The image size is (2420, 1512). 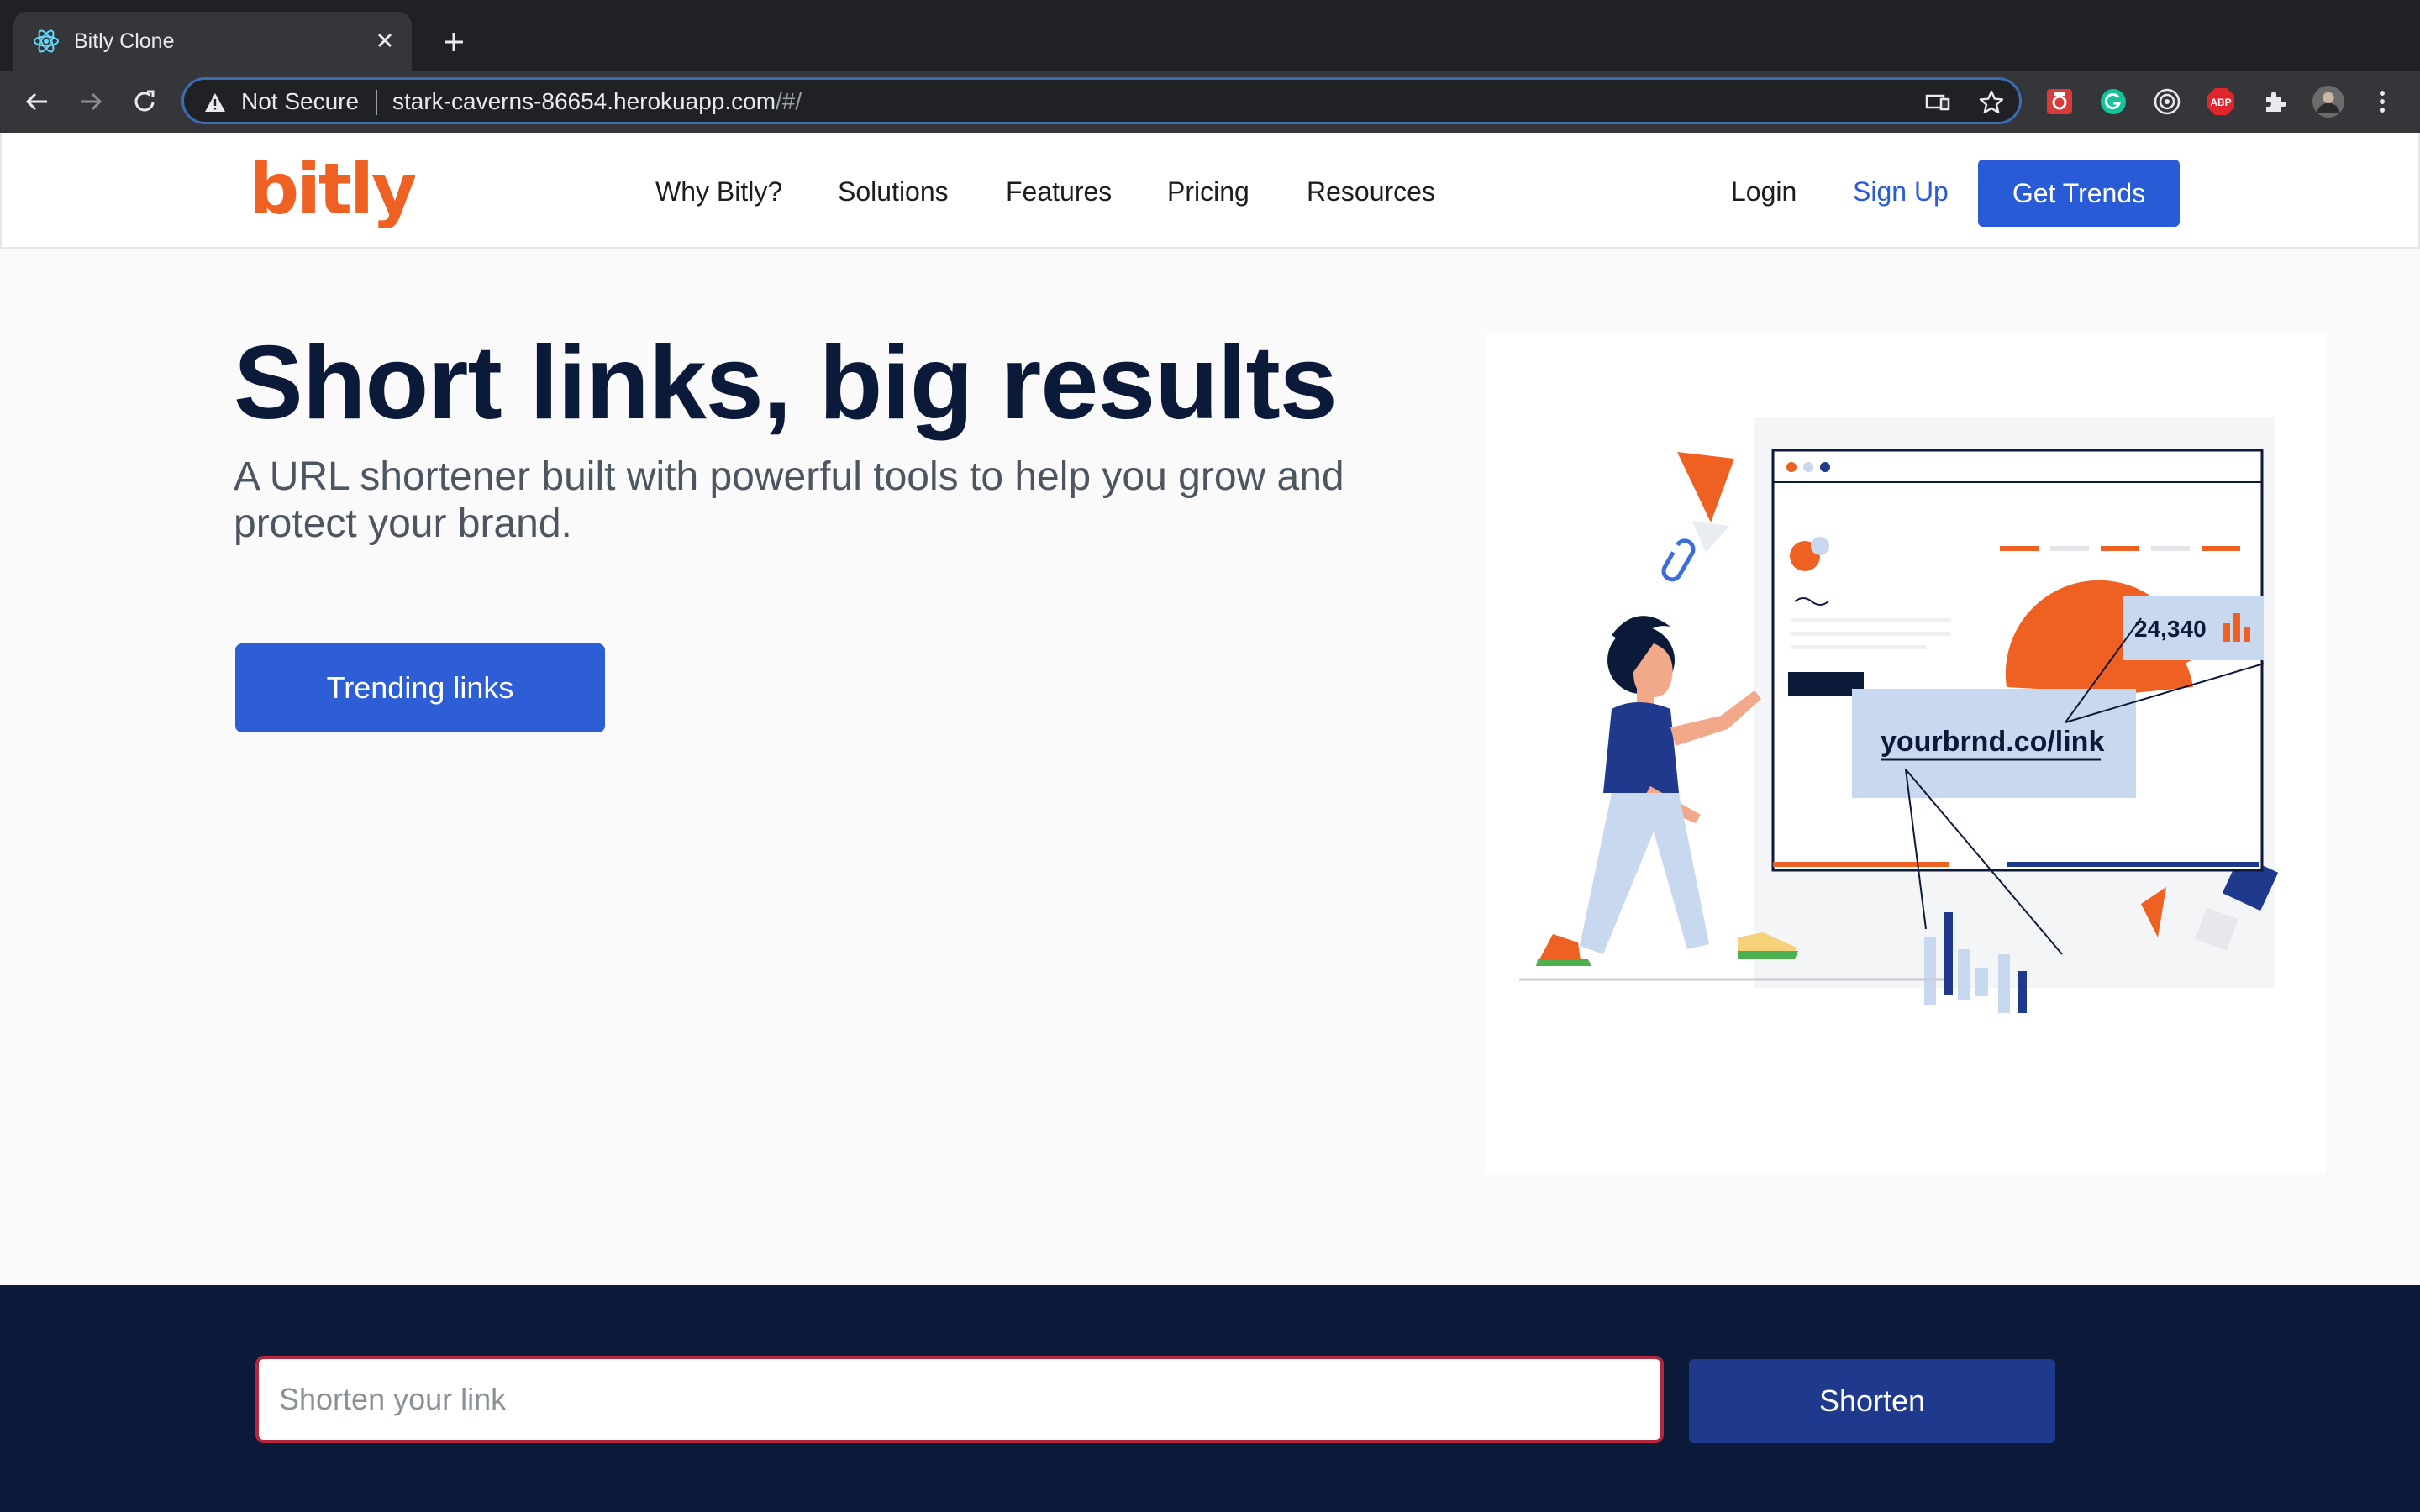 I want to click on logo-text: bitly, so click(x=332, y=189).